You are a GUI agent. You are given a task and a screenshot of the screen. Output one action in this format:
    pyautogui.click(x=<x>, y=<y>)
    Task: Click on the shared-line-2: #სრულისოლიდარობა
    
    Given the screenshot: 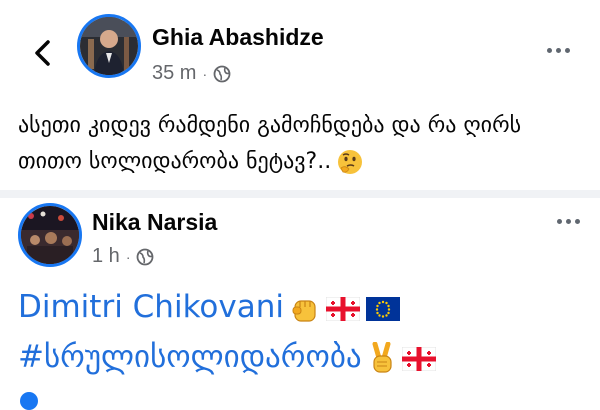 What is the action you would take?
    pyautogui.click(x=303, y=357)
    